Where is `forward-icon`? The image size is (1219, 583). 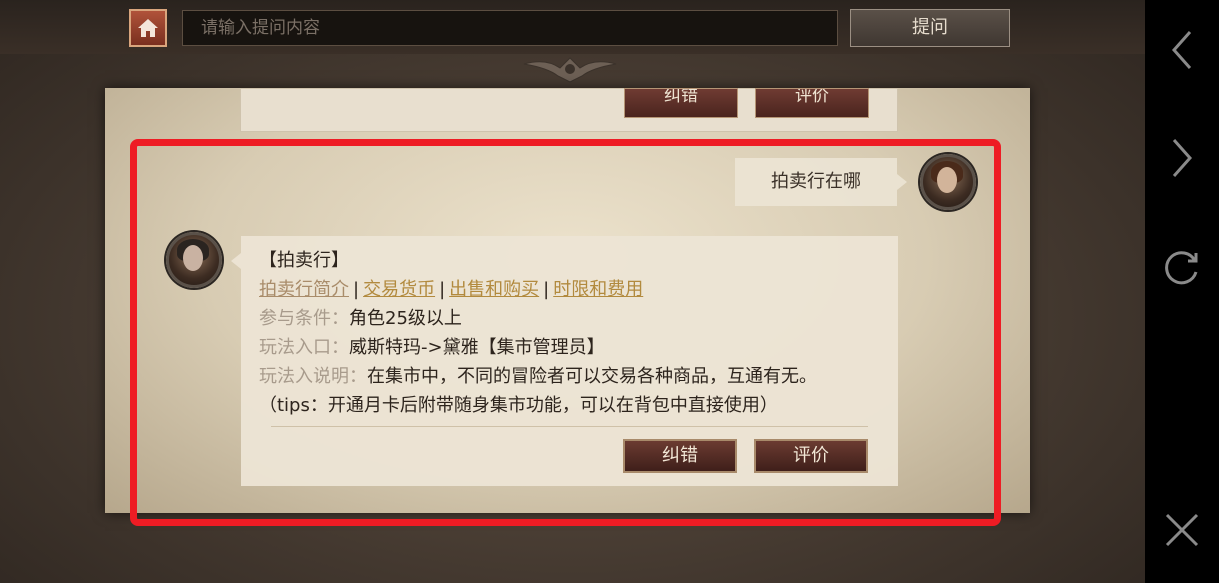 forward-icon is located at coordinates (1182, 158).